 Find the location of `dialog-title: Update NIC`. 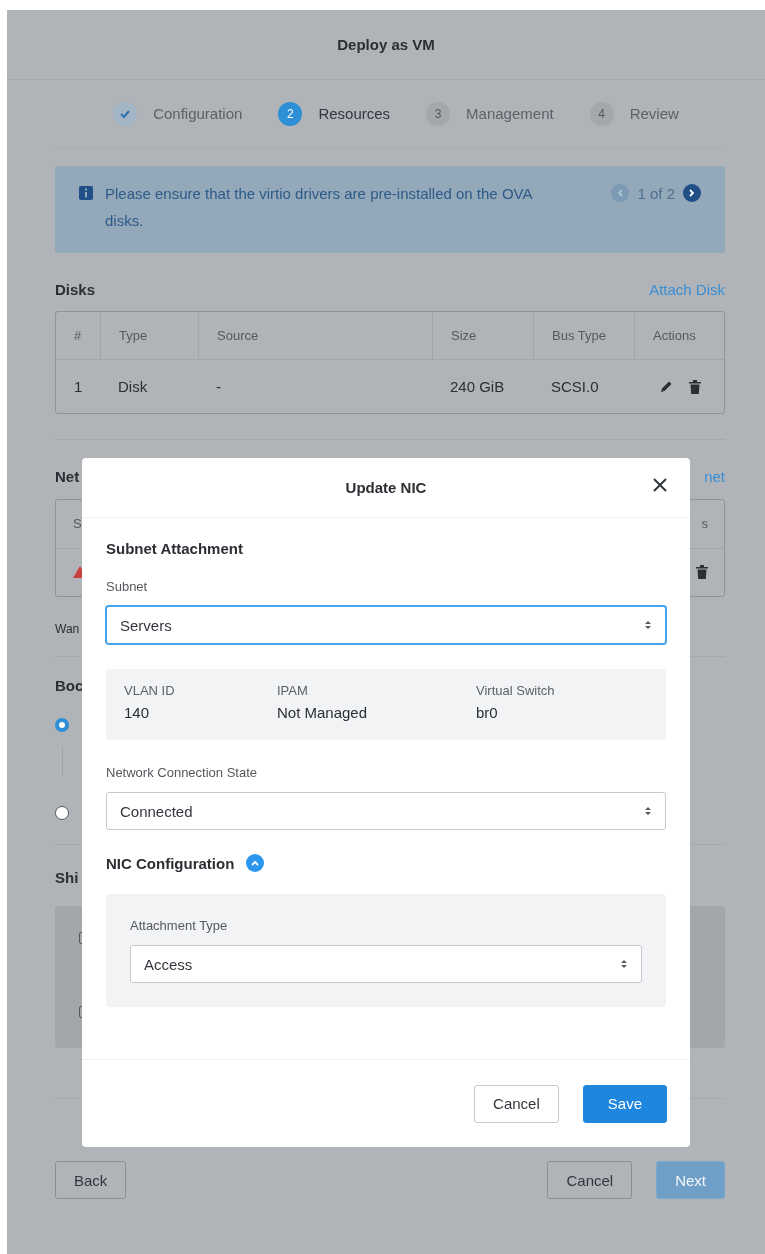

dialog-title: Update NIC is located at coordinates (386, 487).